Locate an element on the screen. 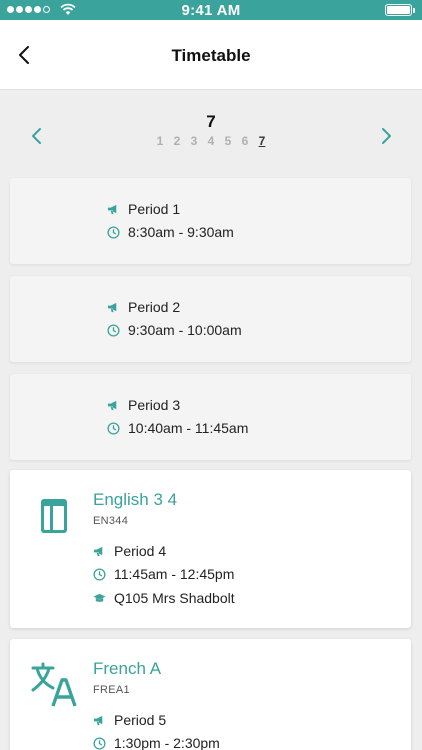  chevron-right-icon is located at coordinates (386, 136).